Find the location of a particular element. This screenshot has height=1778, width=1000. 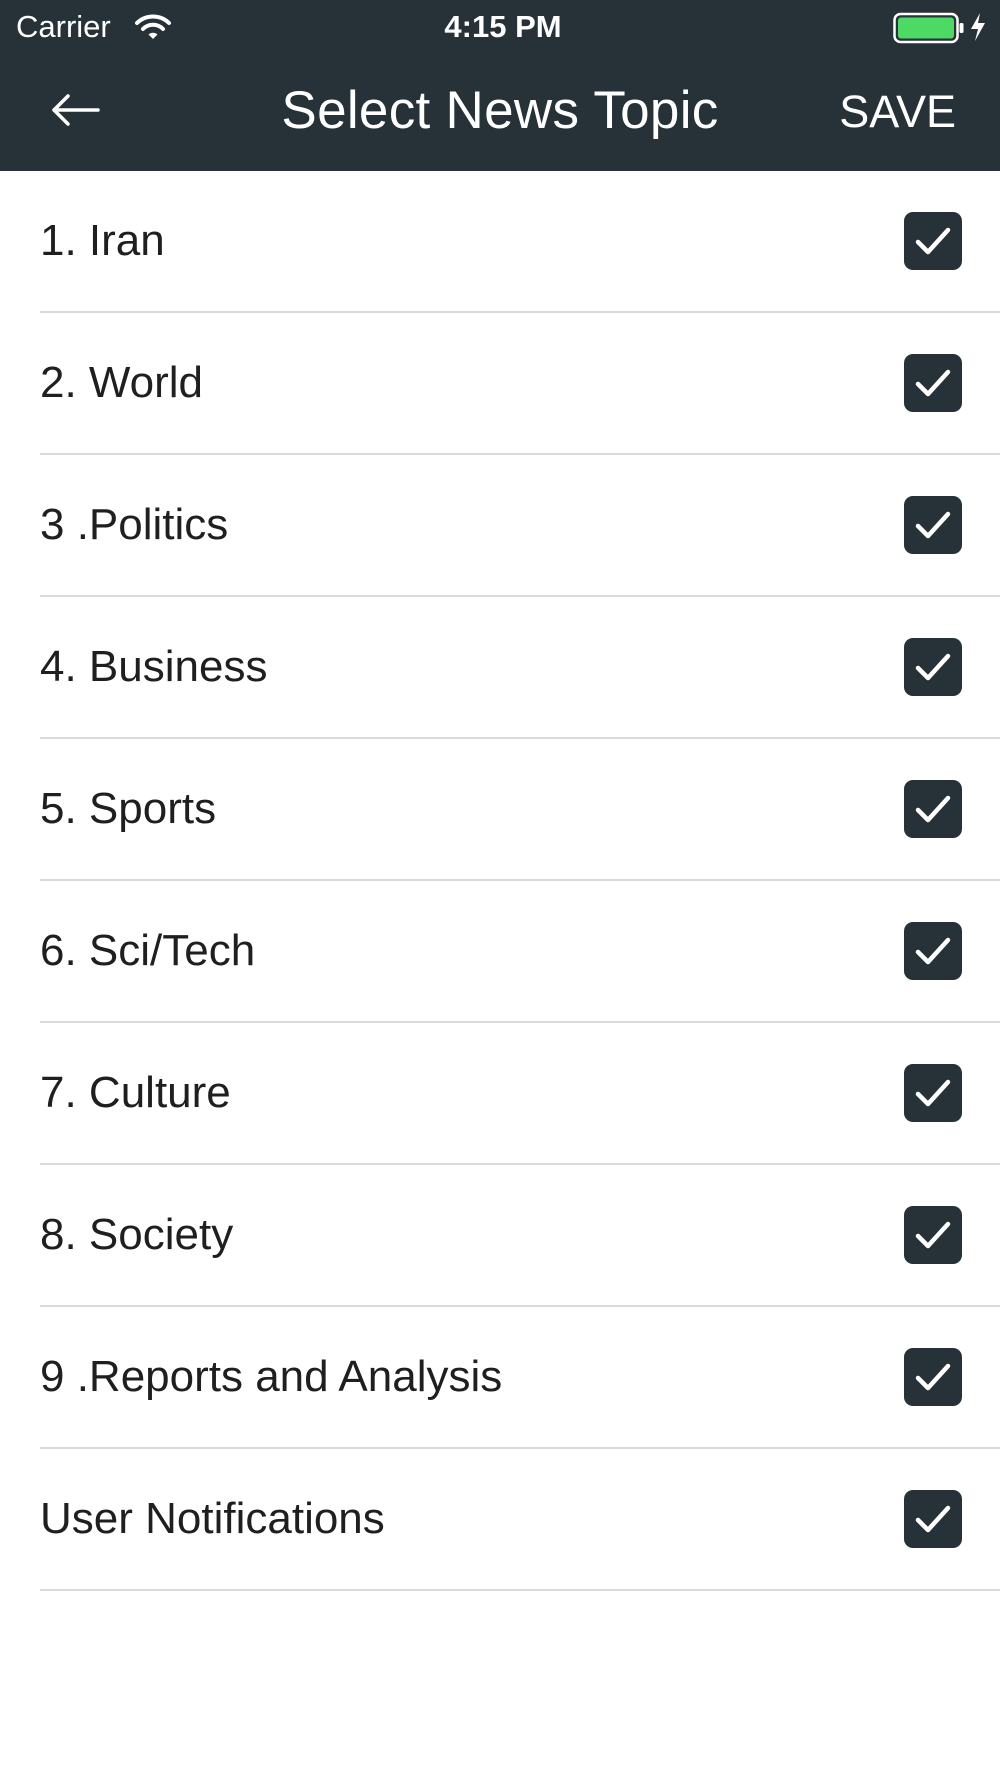

topic-label: 3 .Politics is located at coordinates (134, 524).